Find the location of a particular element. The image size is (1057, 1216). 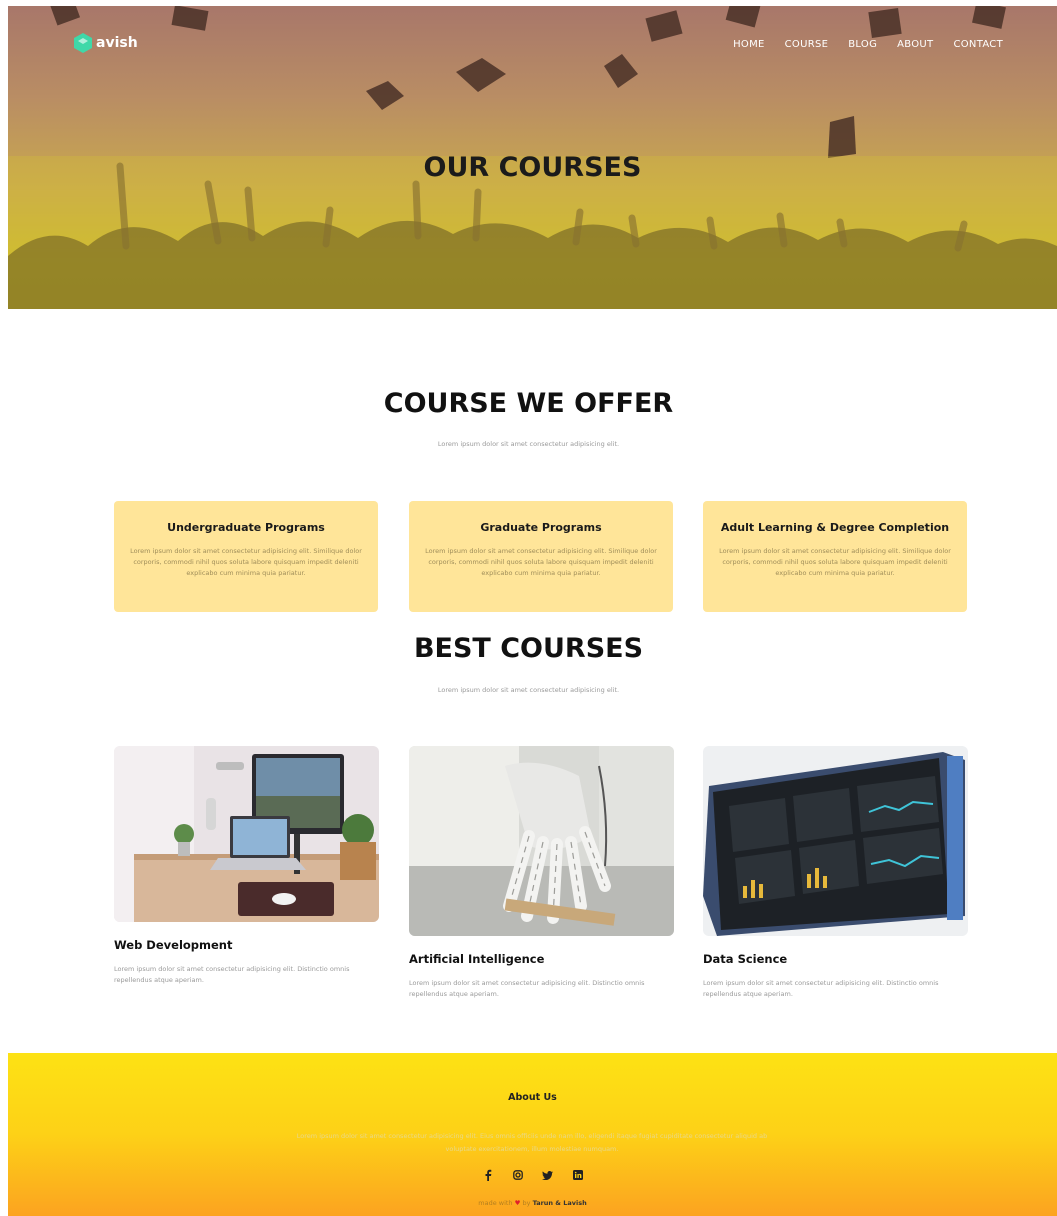

footer-title: About Us is located at coordinates (532, 1097).